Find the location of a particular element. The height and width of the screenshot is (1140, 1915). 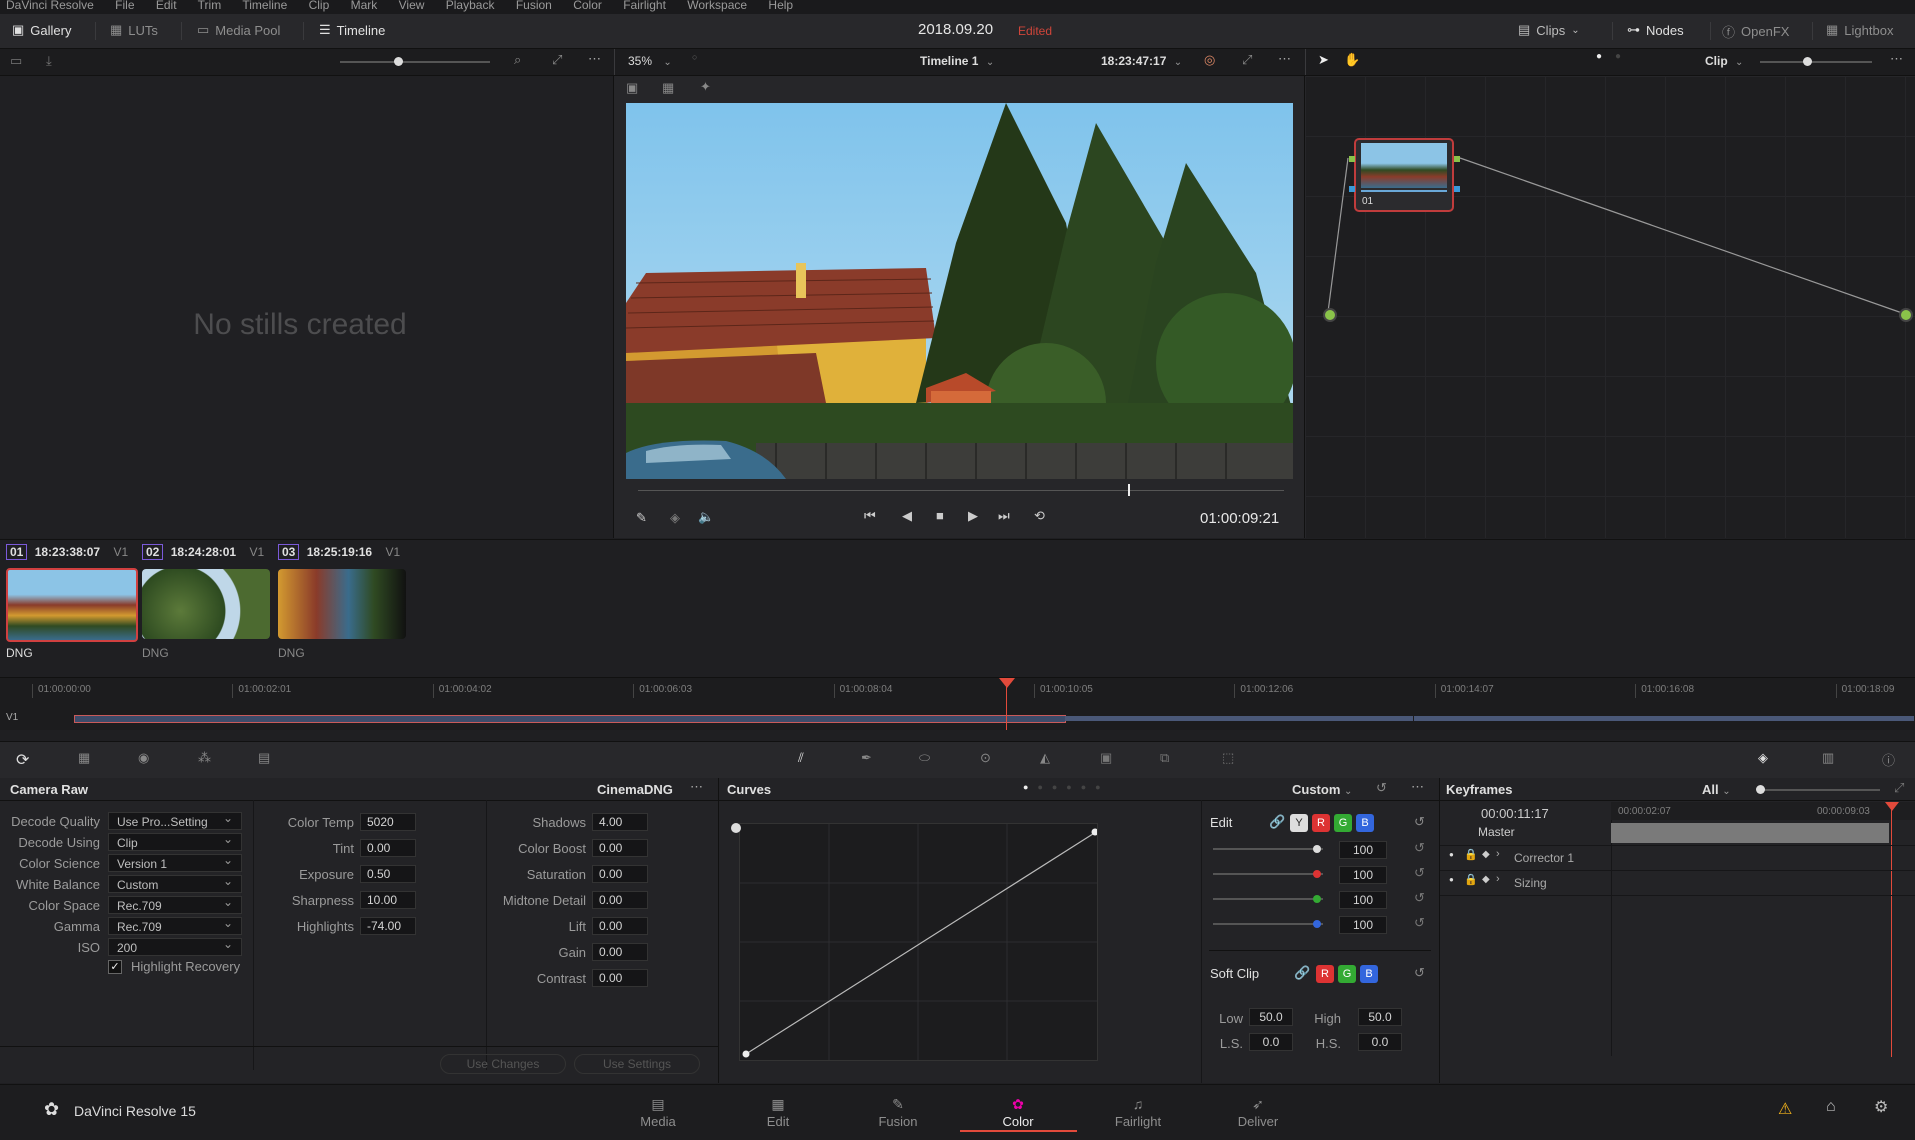

node-output-green is located at coordinates (1457, 159).